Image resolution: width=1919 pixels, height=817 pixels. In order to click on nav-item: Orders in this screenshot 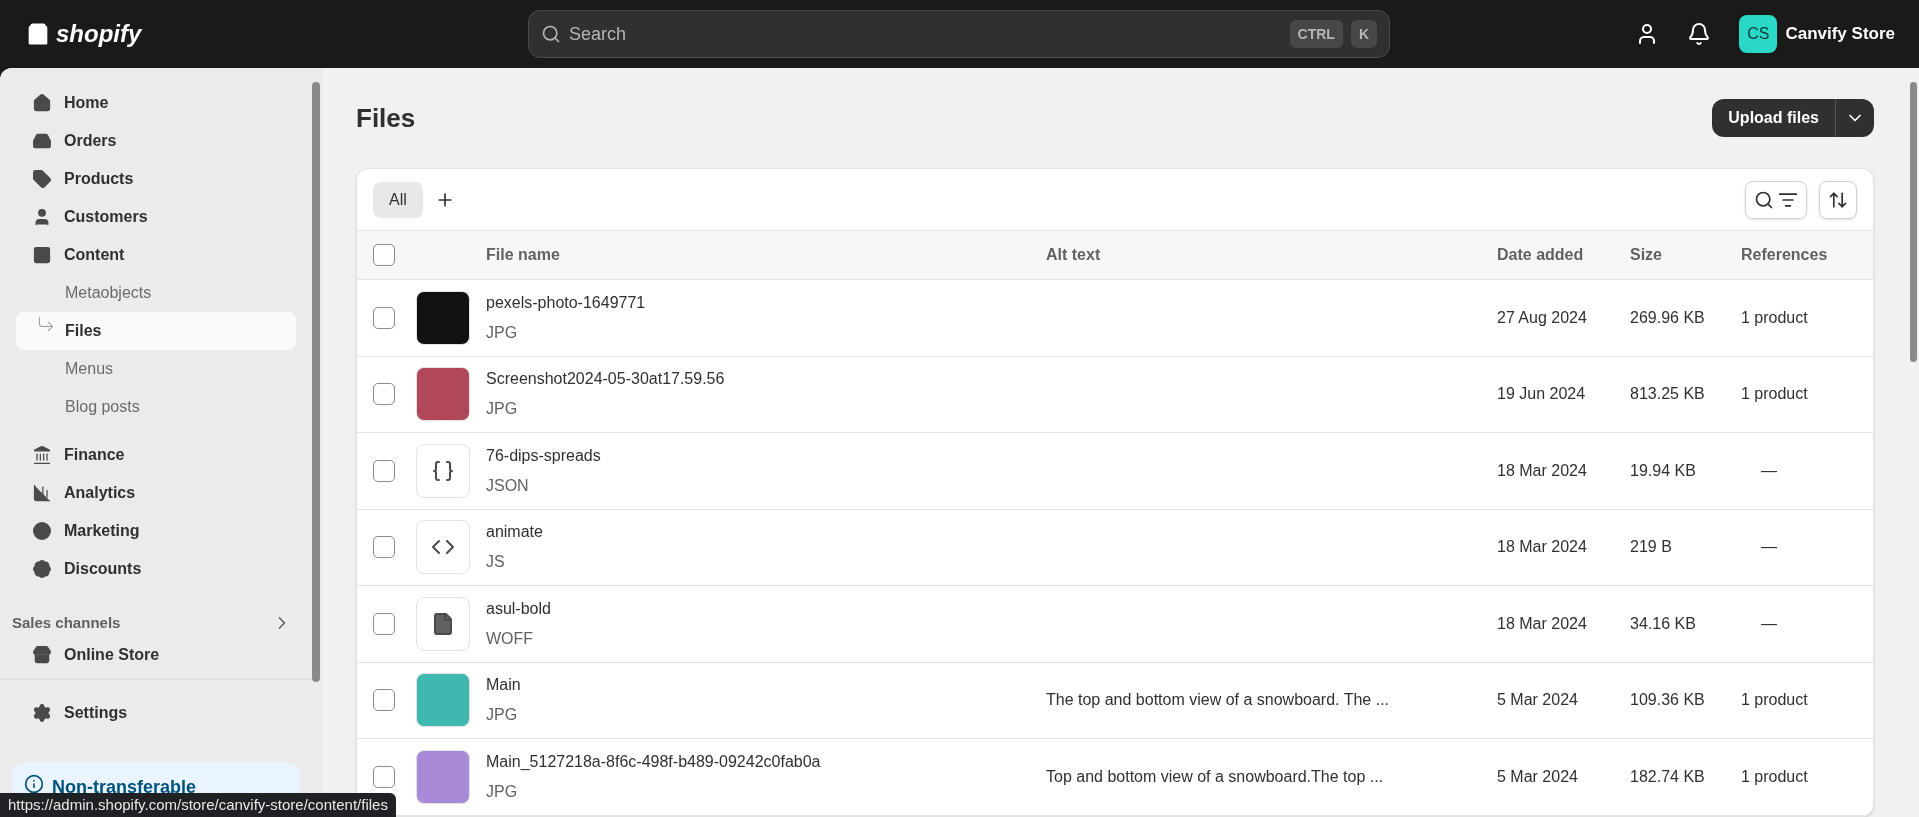, I will do `click(156, 141)`.